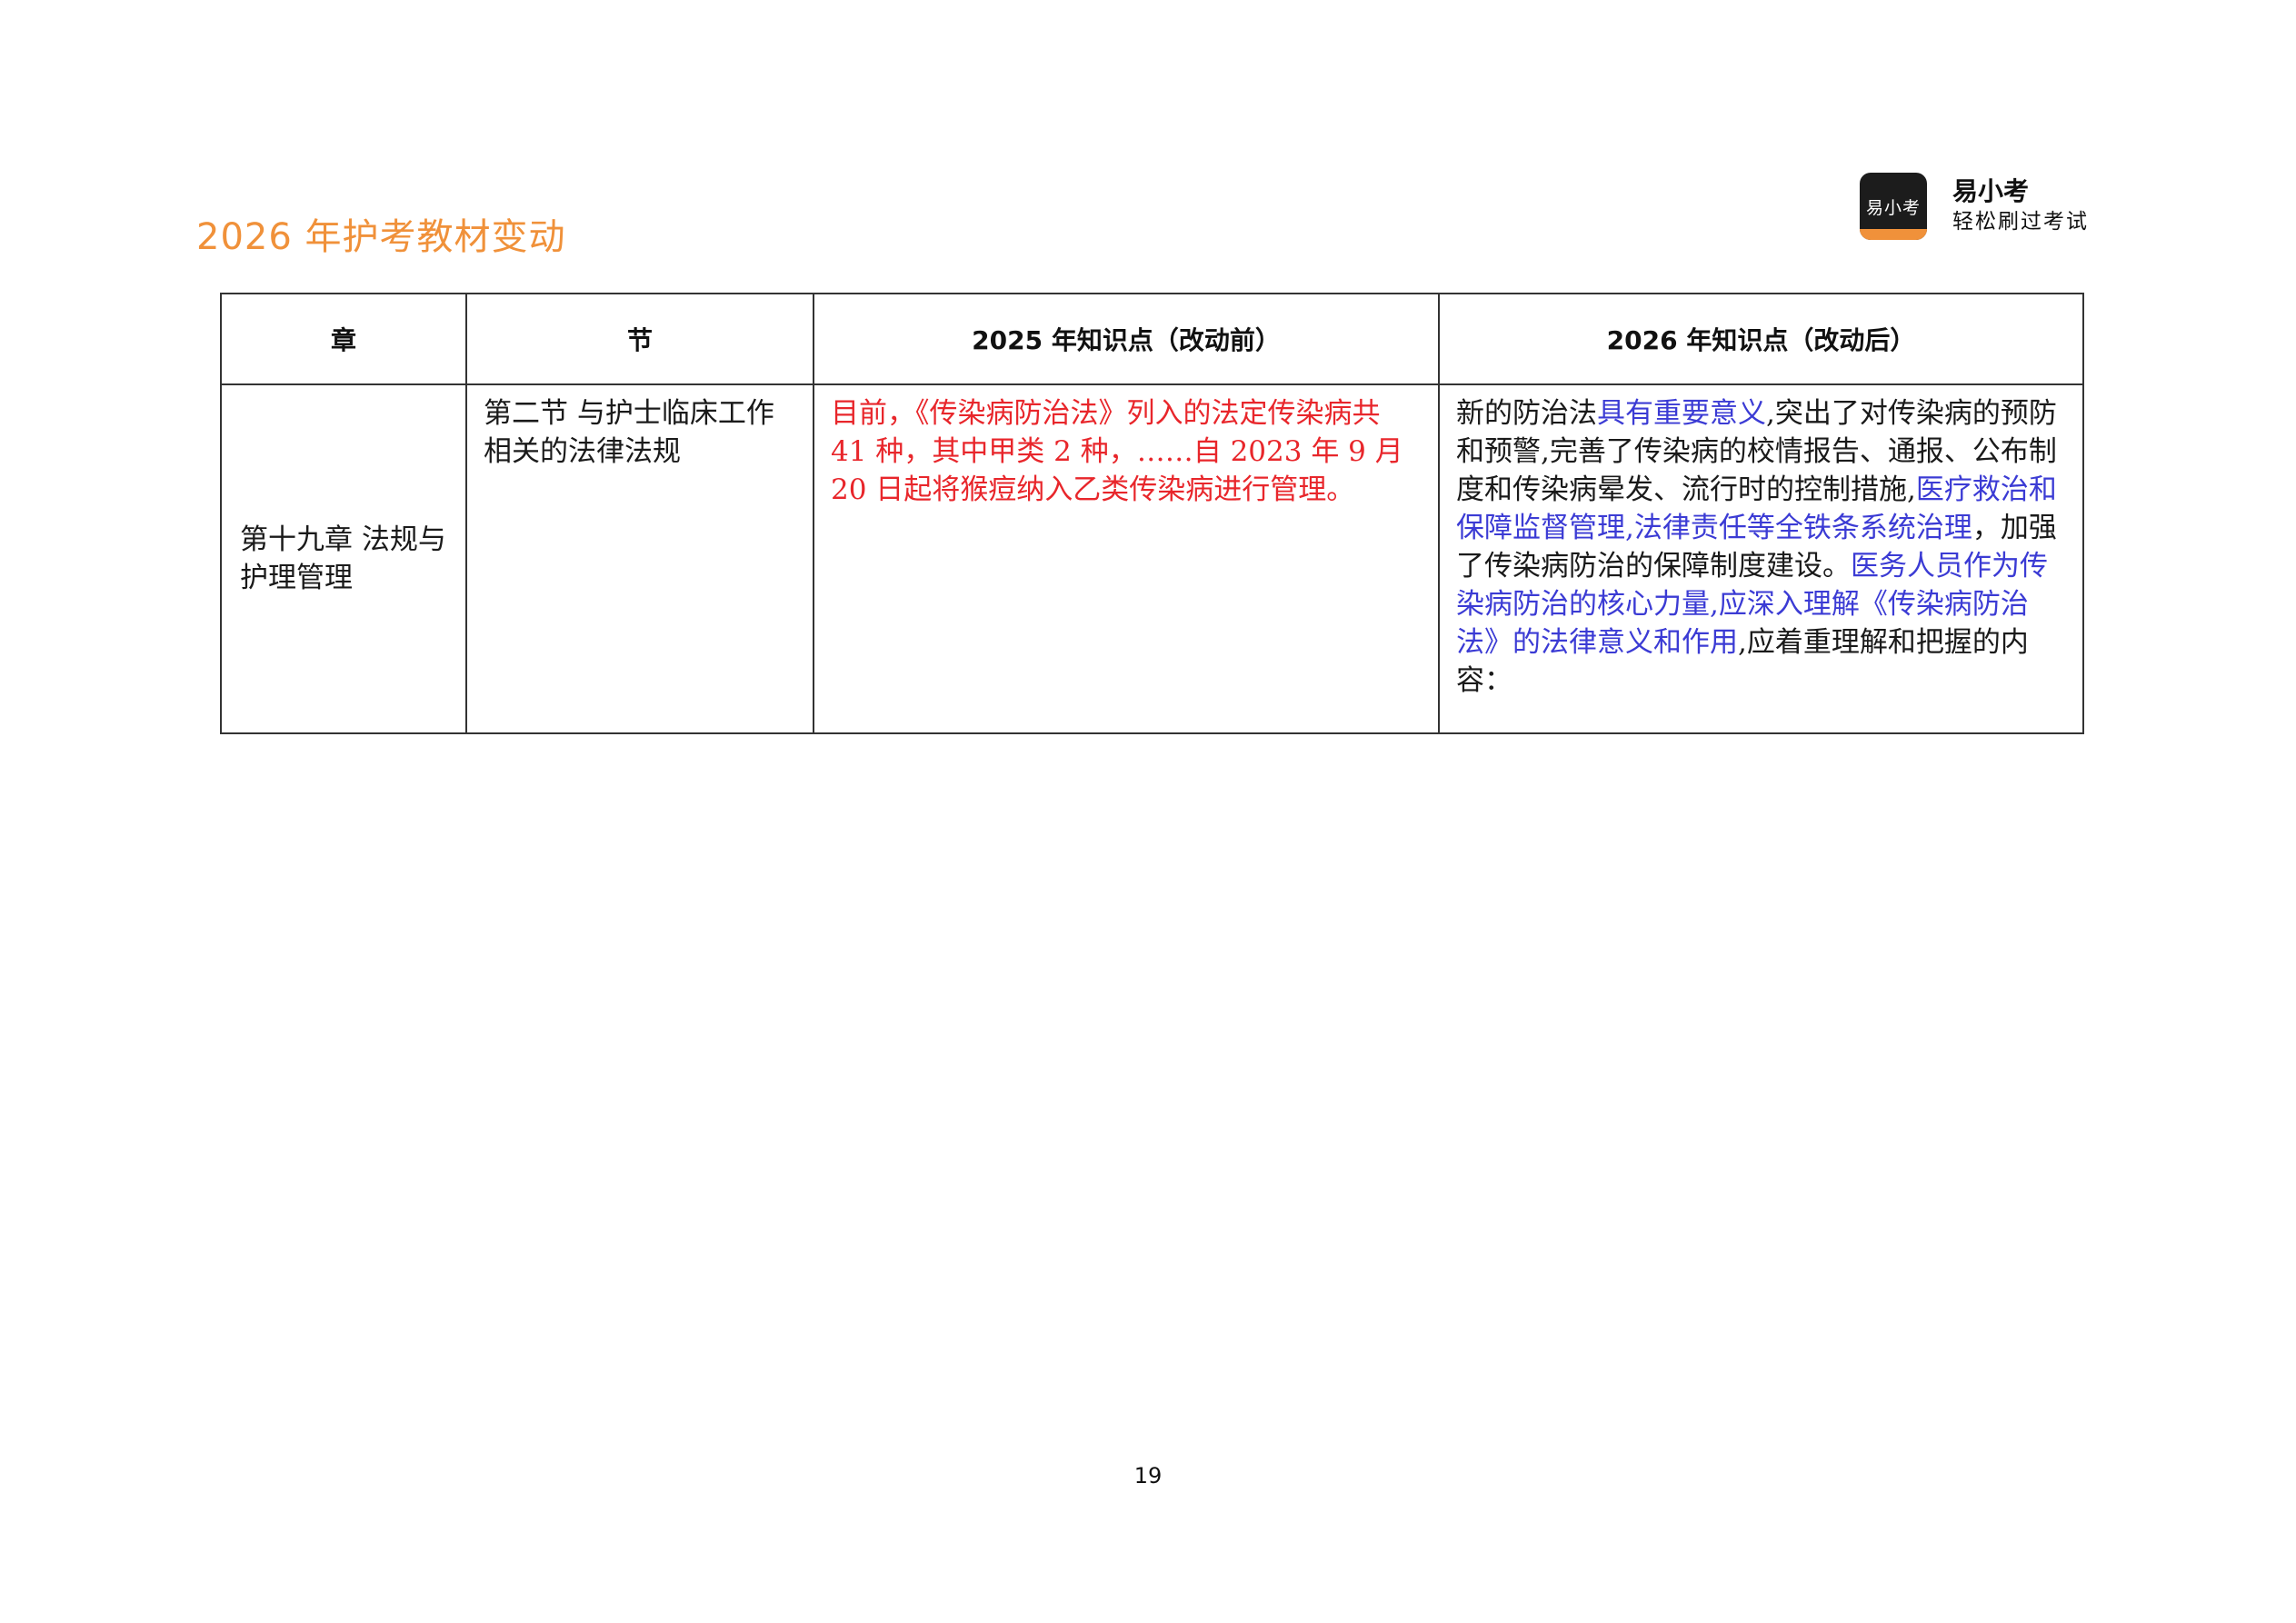  I want to click on column-header-section: 节, so click(639, 339).